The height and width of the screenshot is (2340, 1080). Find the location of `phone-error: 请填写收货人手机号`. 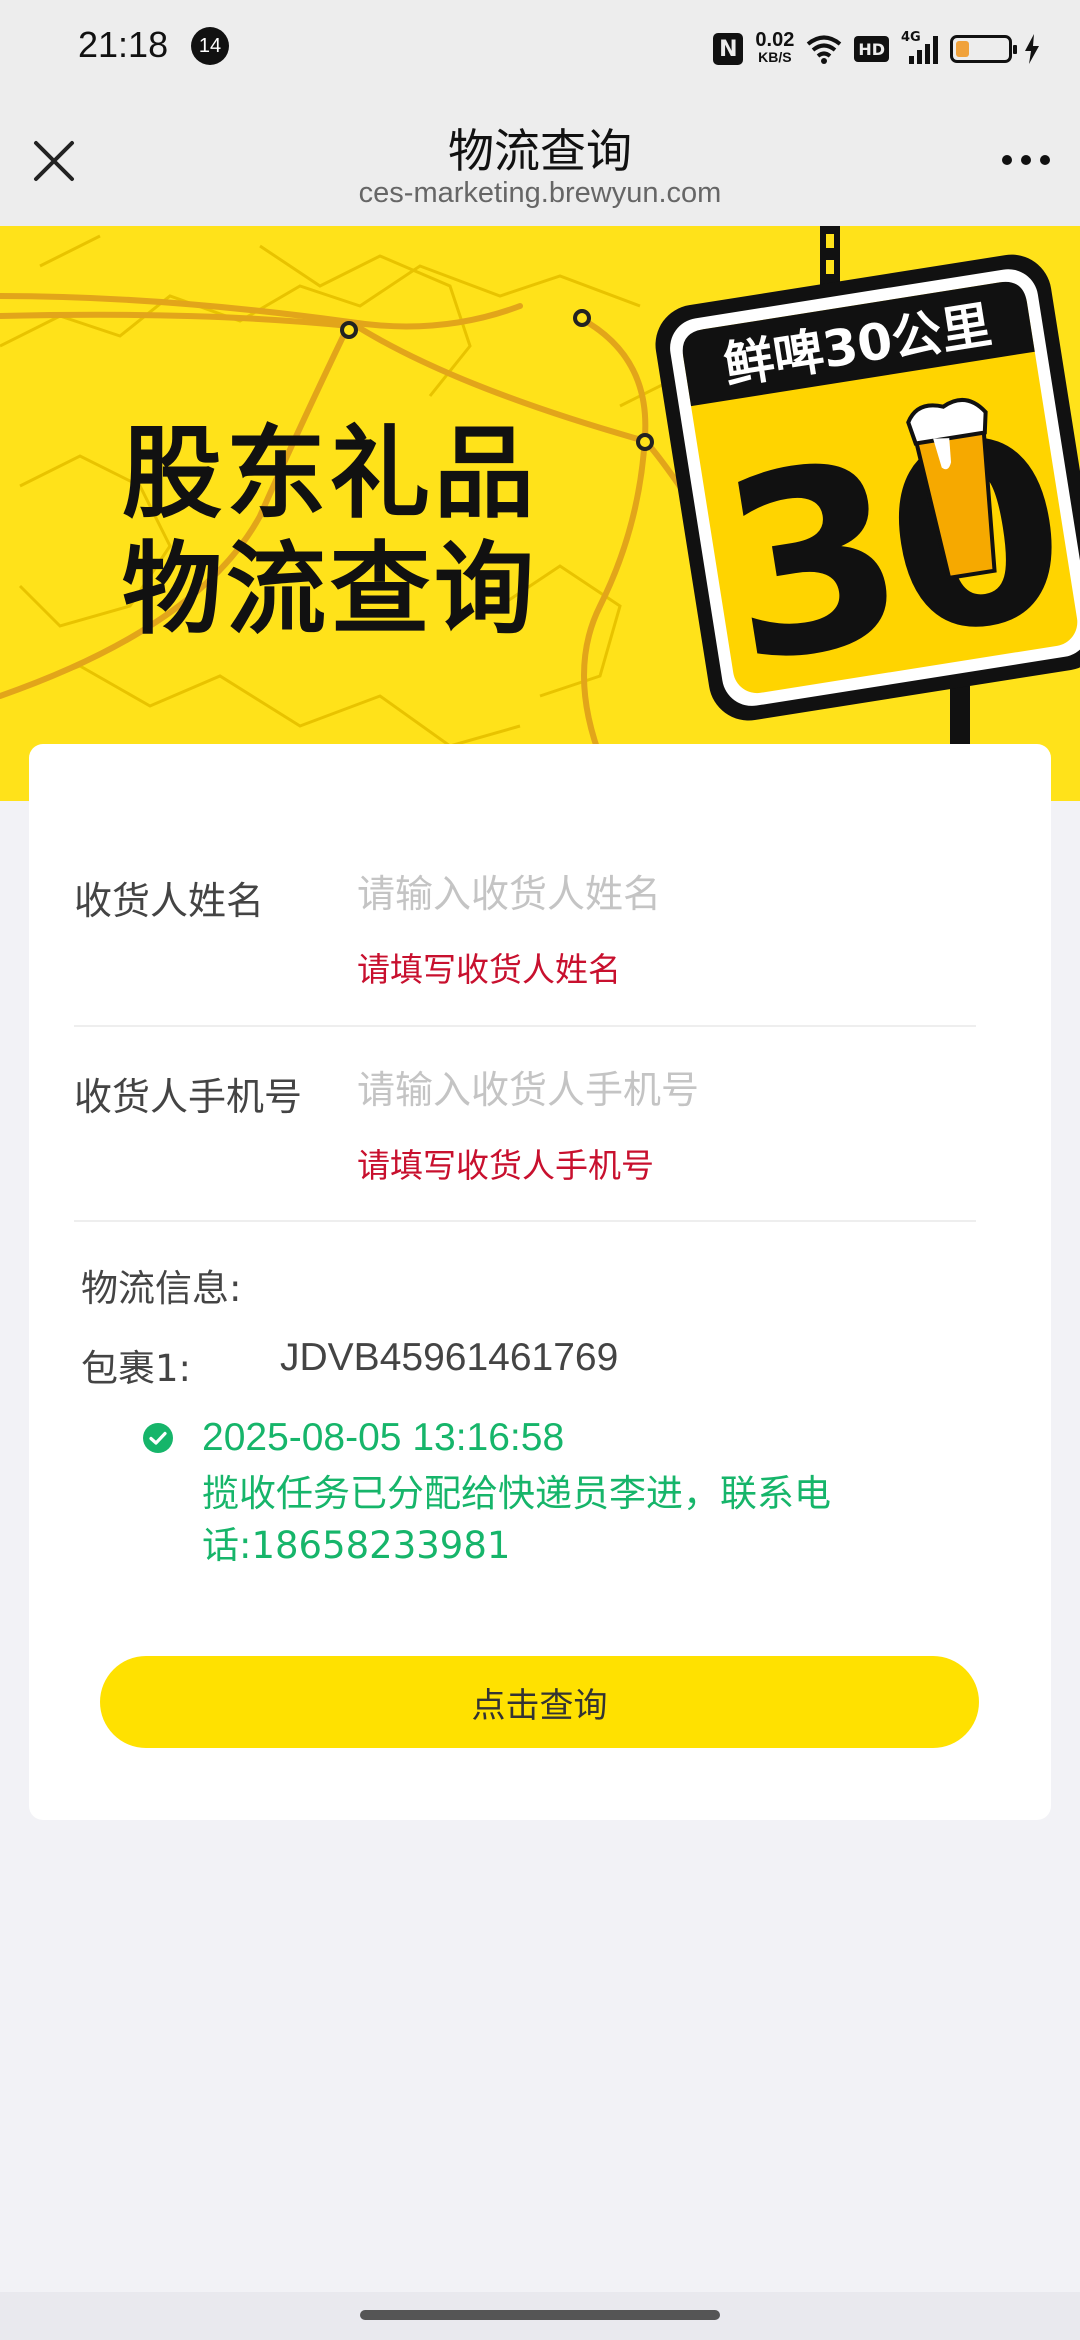

phone-error: 请填写收货人手机号 is located at coordinates (505, 1165).